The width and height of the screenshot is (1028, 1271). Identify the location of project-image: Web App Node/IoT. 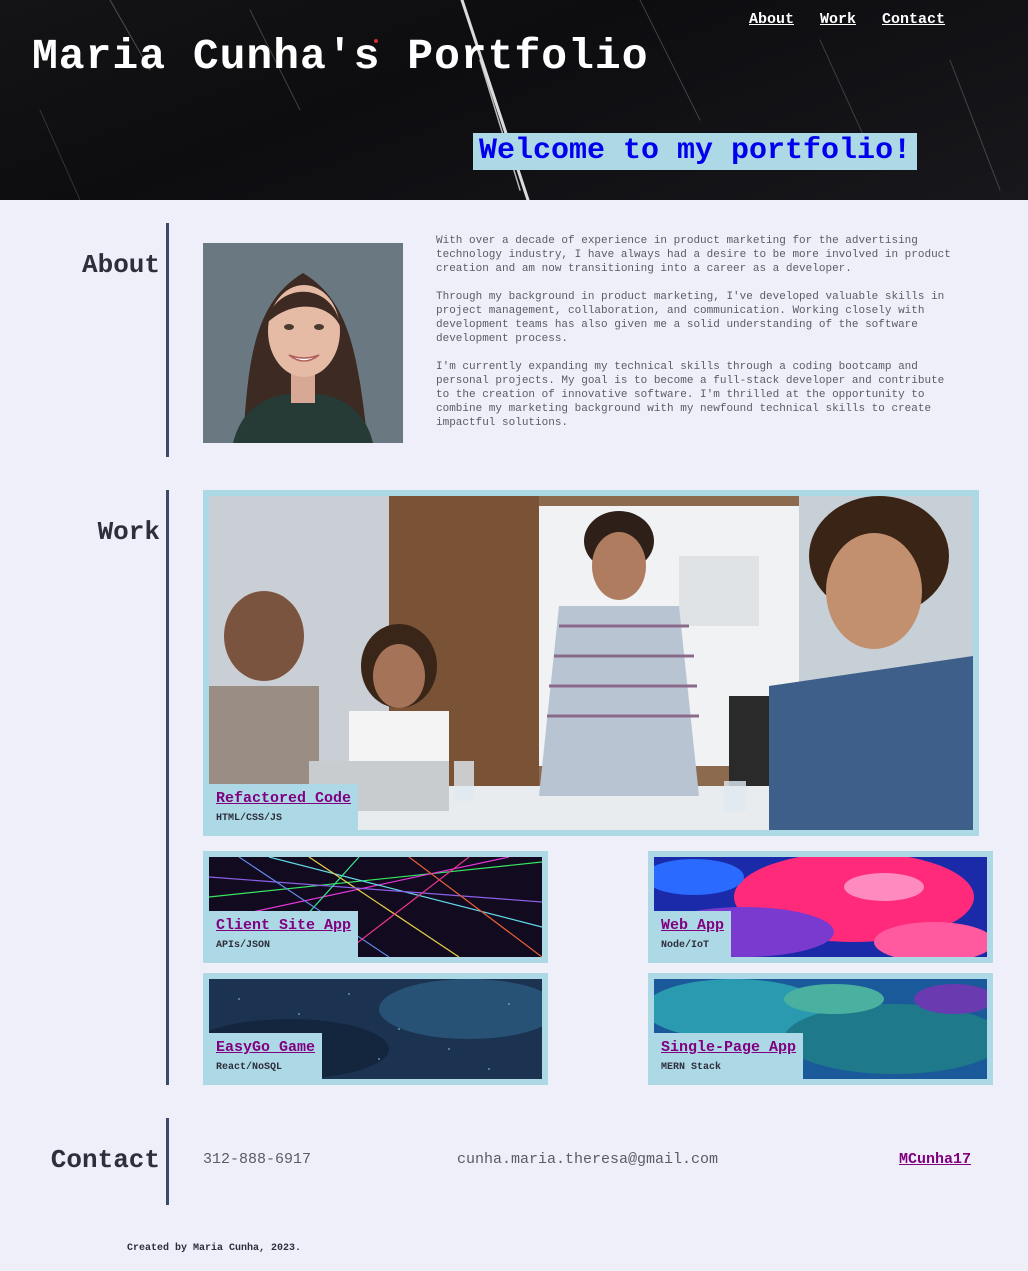
(820, 907).